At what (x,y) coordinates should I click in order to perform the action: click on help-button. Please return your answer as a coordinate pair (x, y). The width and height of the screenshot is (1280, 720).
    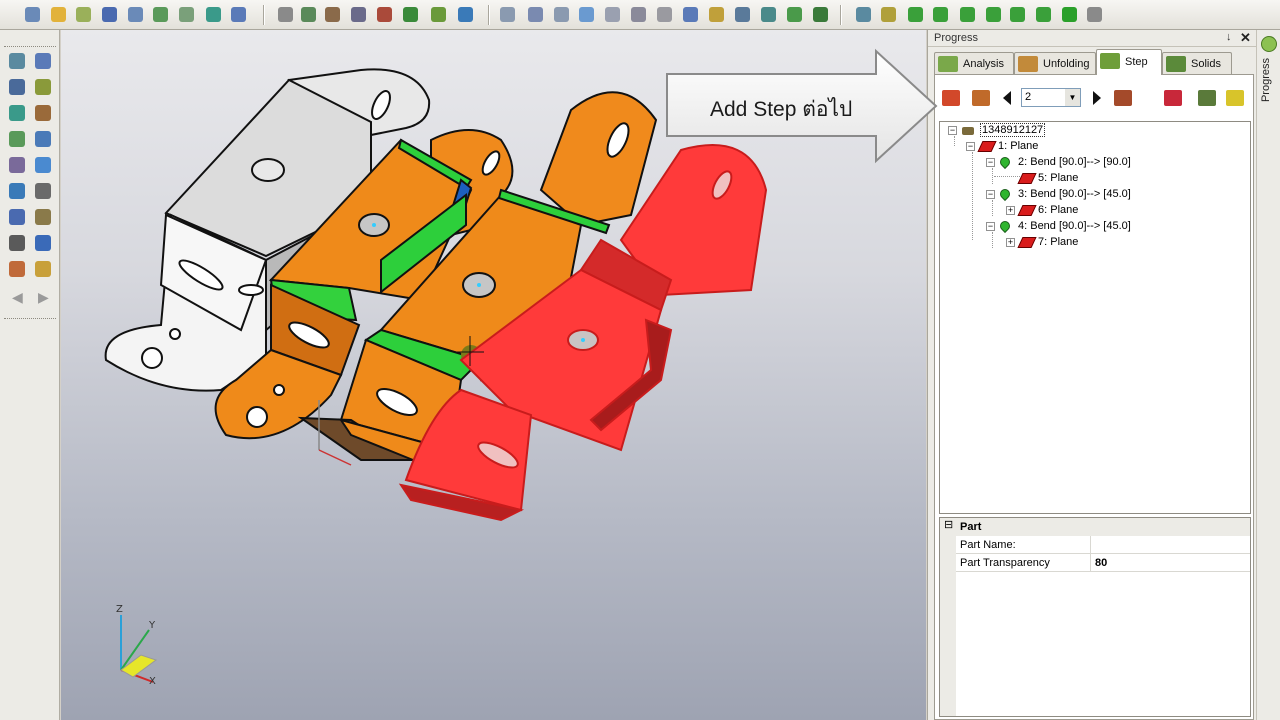
    Looking at the image, I should click on (17, 217).